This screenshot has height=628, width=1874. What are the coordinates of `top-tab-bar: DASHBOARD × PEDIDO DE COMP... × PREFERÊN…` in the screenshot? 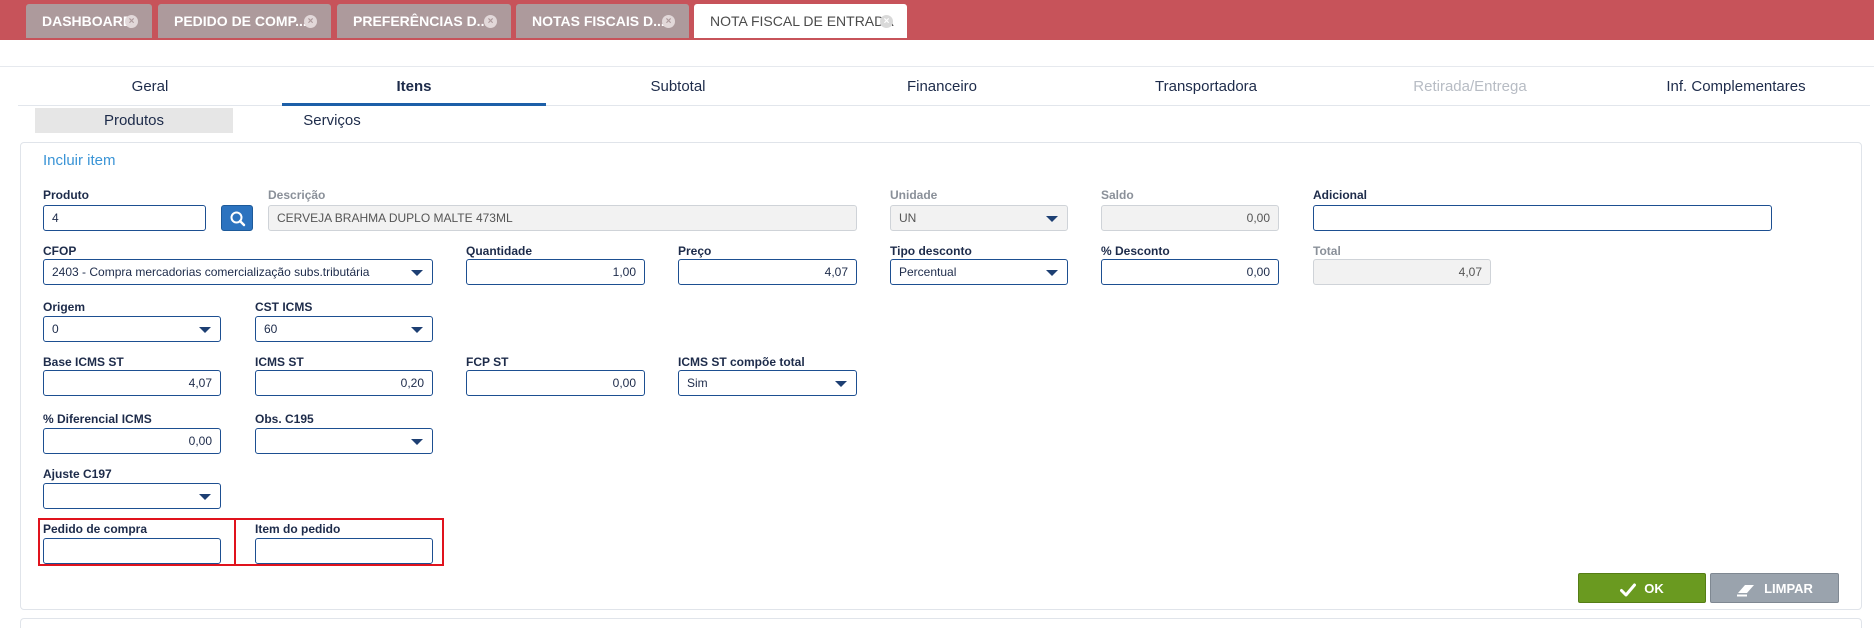 It's located at (937, 20).